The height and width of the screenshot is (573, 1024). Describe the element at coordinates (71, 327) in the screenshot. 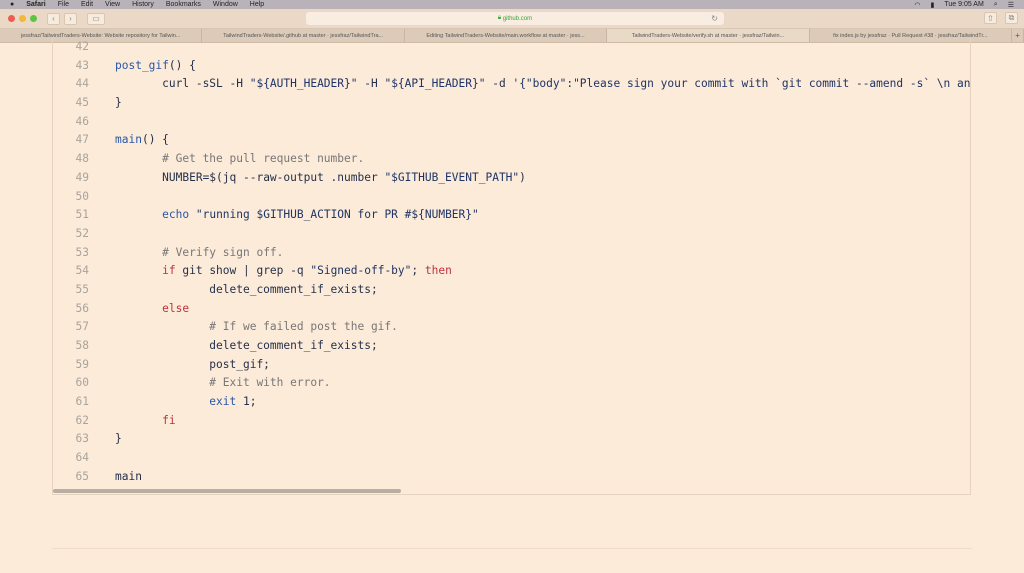

I see `line-number: 57` at that location.